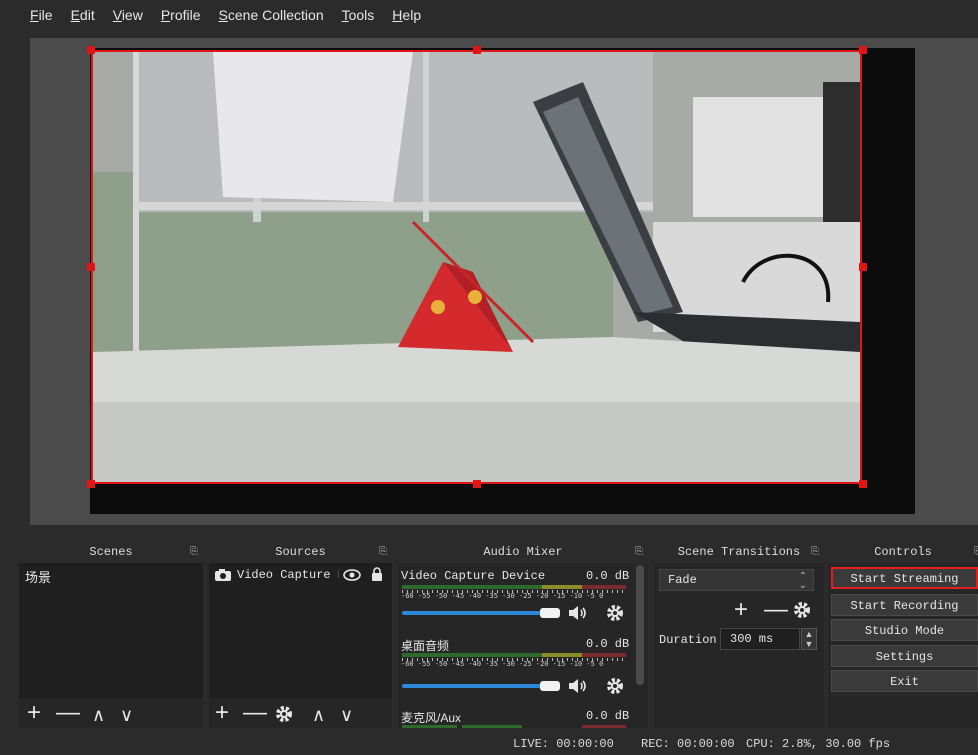 Image resolution: width=978 pixels, height=755 pixels. What do you see at coordinates (34, 713) in the screenshot?
I see `add-scene-icon: +` at bounding box center [34, 713].